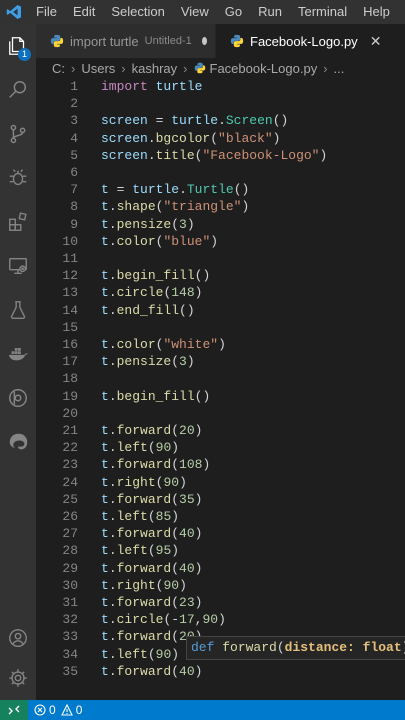  What do you see at coordinates (264, 68) in the screenshot?
I see `breadcrumb-item: Facebook-Logo.py` at bounding box center [264, 68].